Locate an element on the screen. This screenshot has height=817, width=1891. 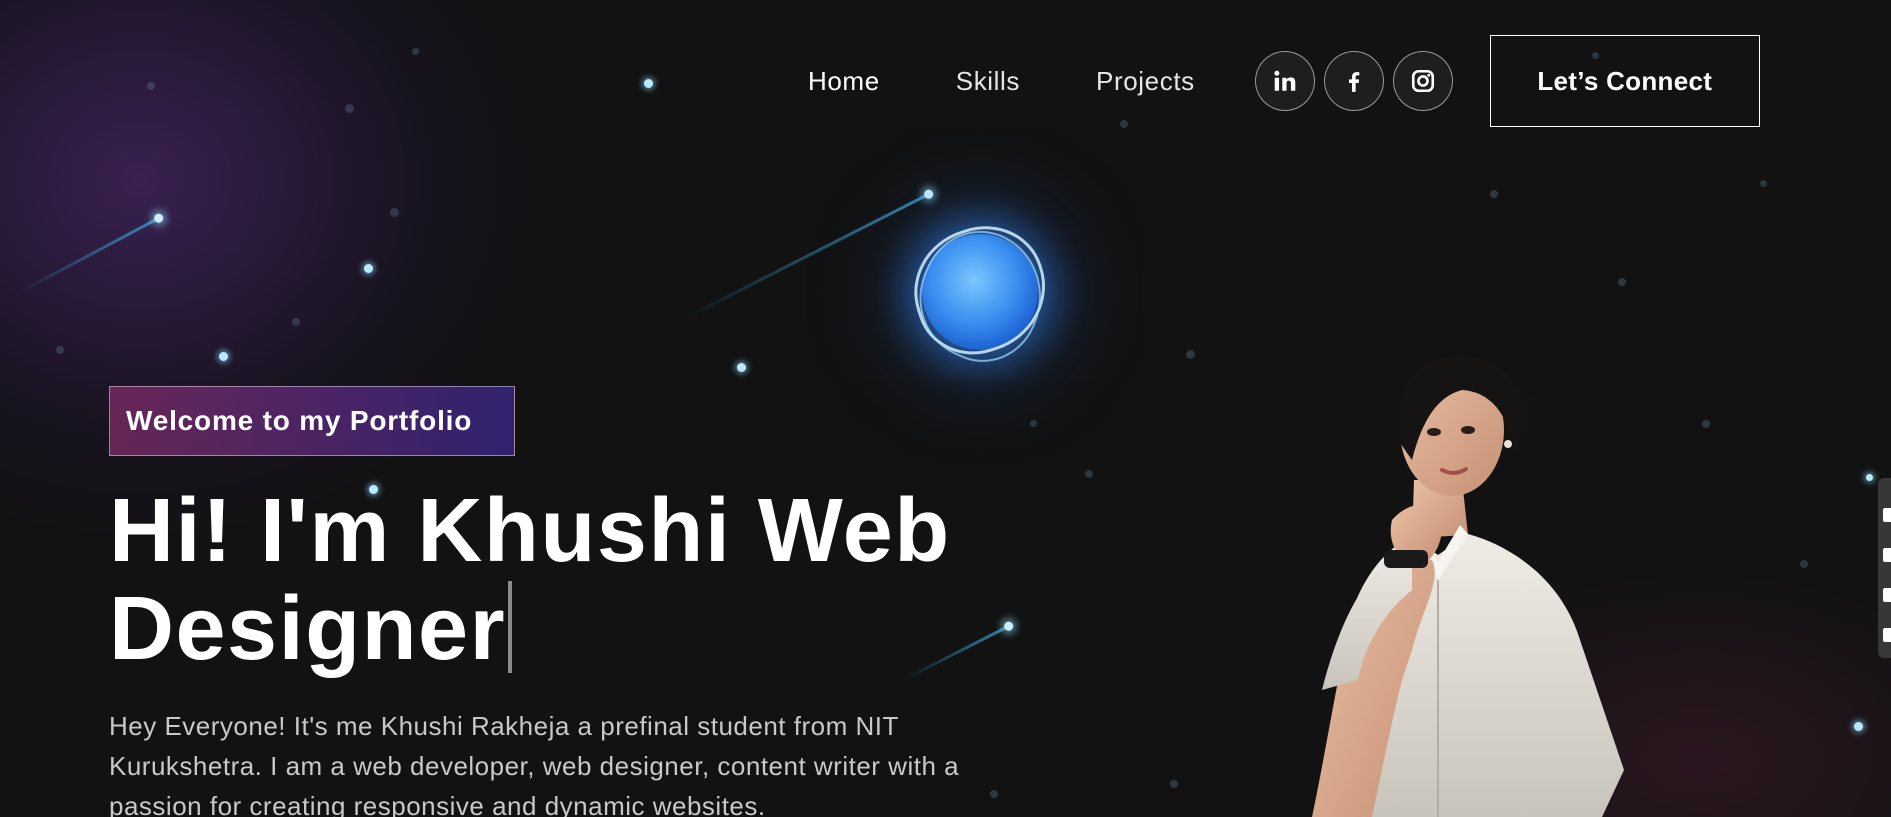
lets-connect-button: Let’s Connect is located at coordinates (1624, 81).